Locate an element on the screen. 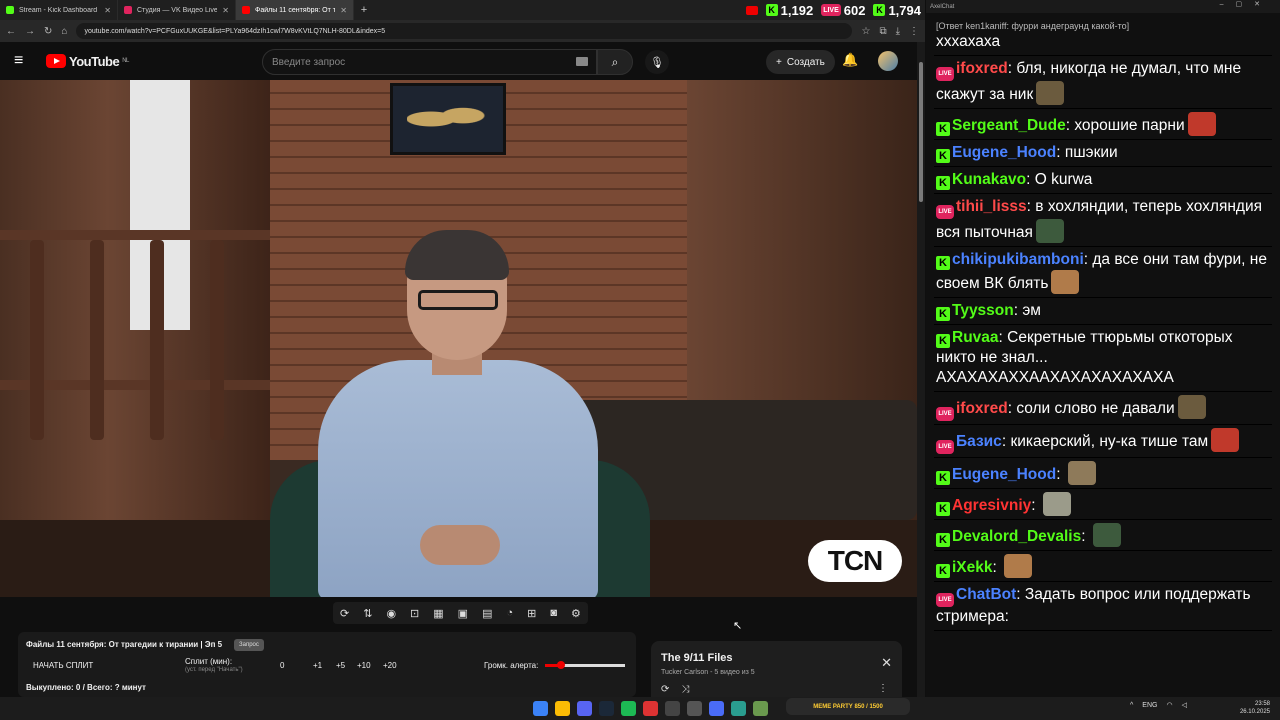  split-hint: (уст. перед "Начать") is located at coordinates (214, 670).